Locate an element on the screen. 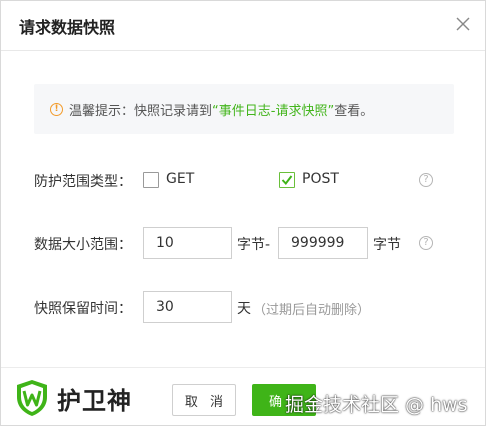  retention-label: 快照保留时间： is located at coordinates (83, 309).